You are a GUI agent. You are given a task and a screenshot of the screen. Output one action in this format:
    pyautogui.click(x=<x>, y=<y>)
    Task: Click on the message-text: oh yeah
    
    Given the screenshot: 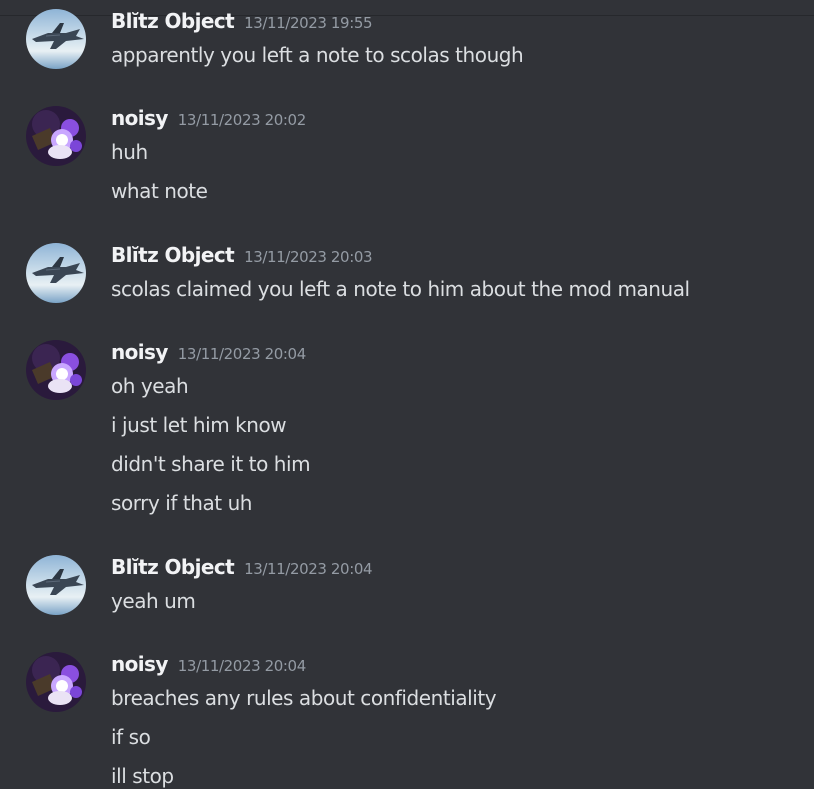 What is the action you would take?
    pyautogui.click(x=150, y=386)
    